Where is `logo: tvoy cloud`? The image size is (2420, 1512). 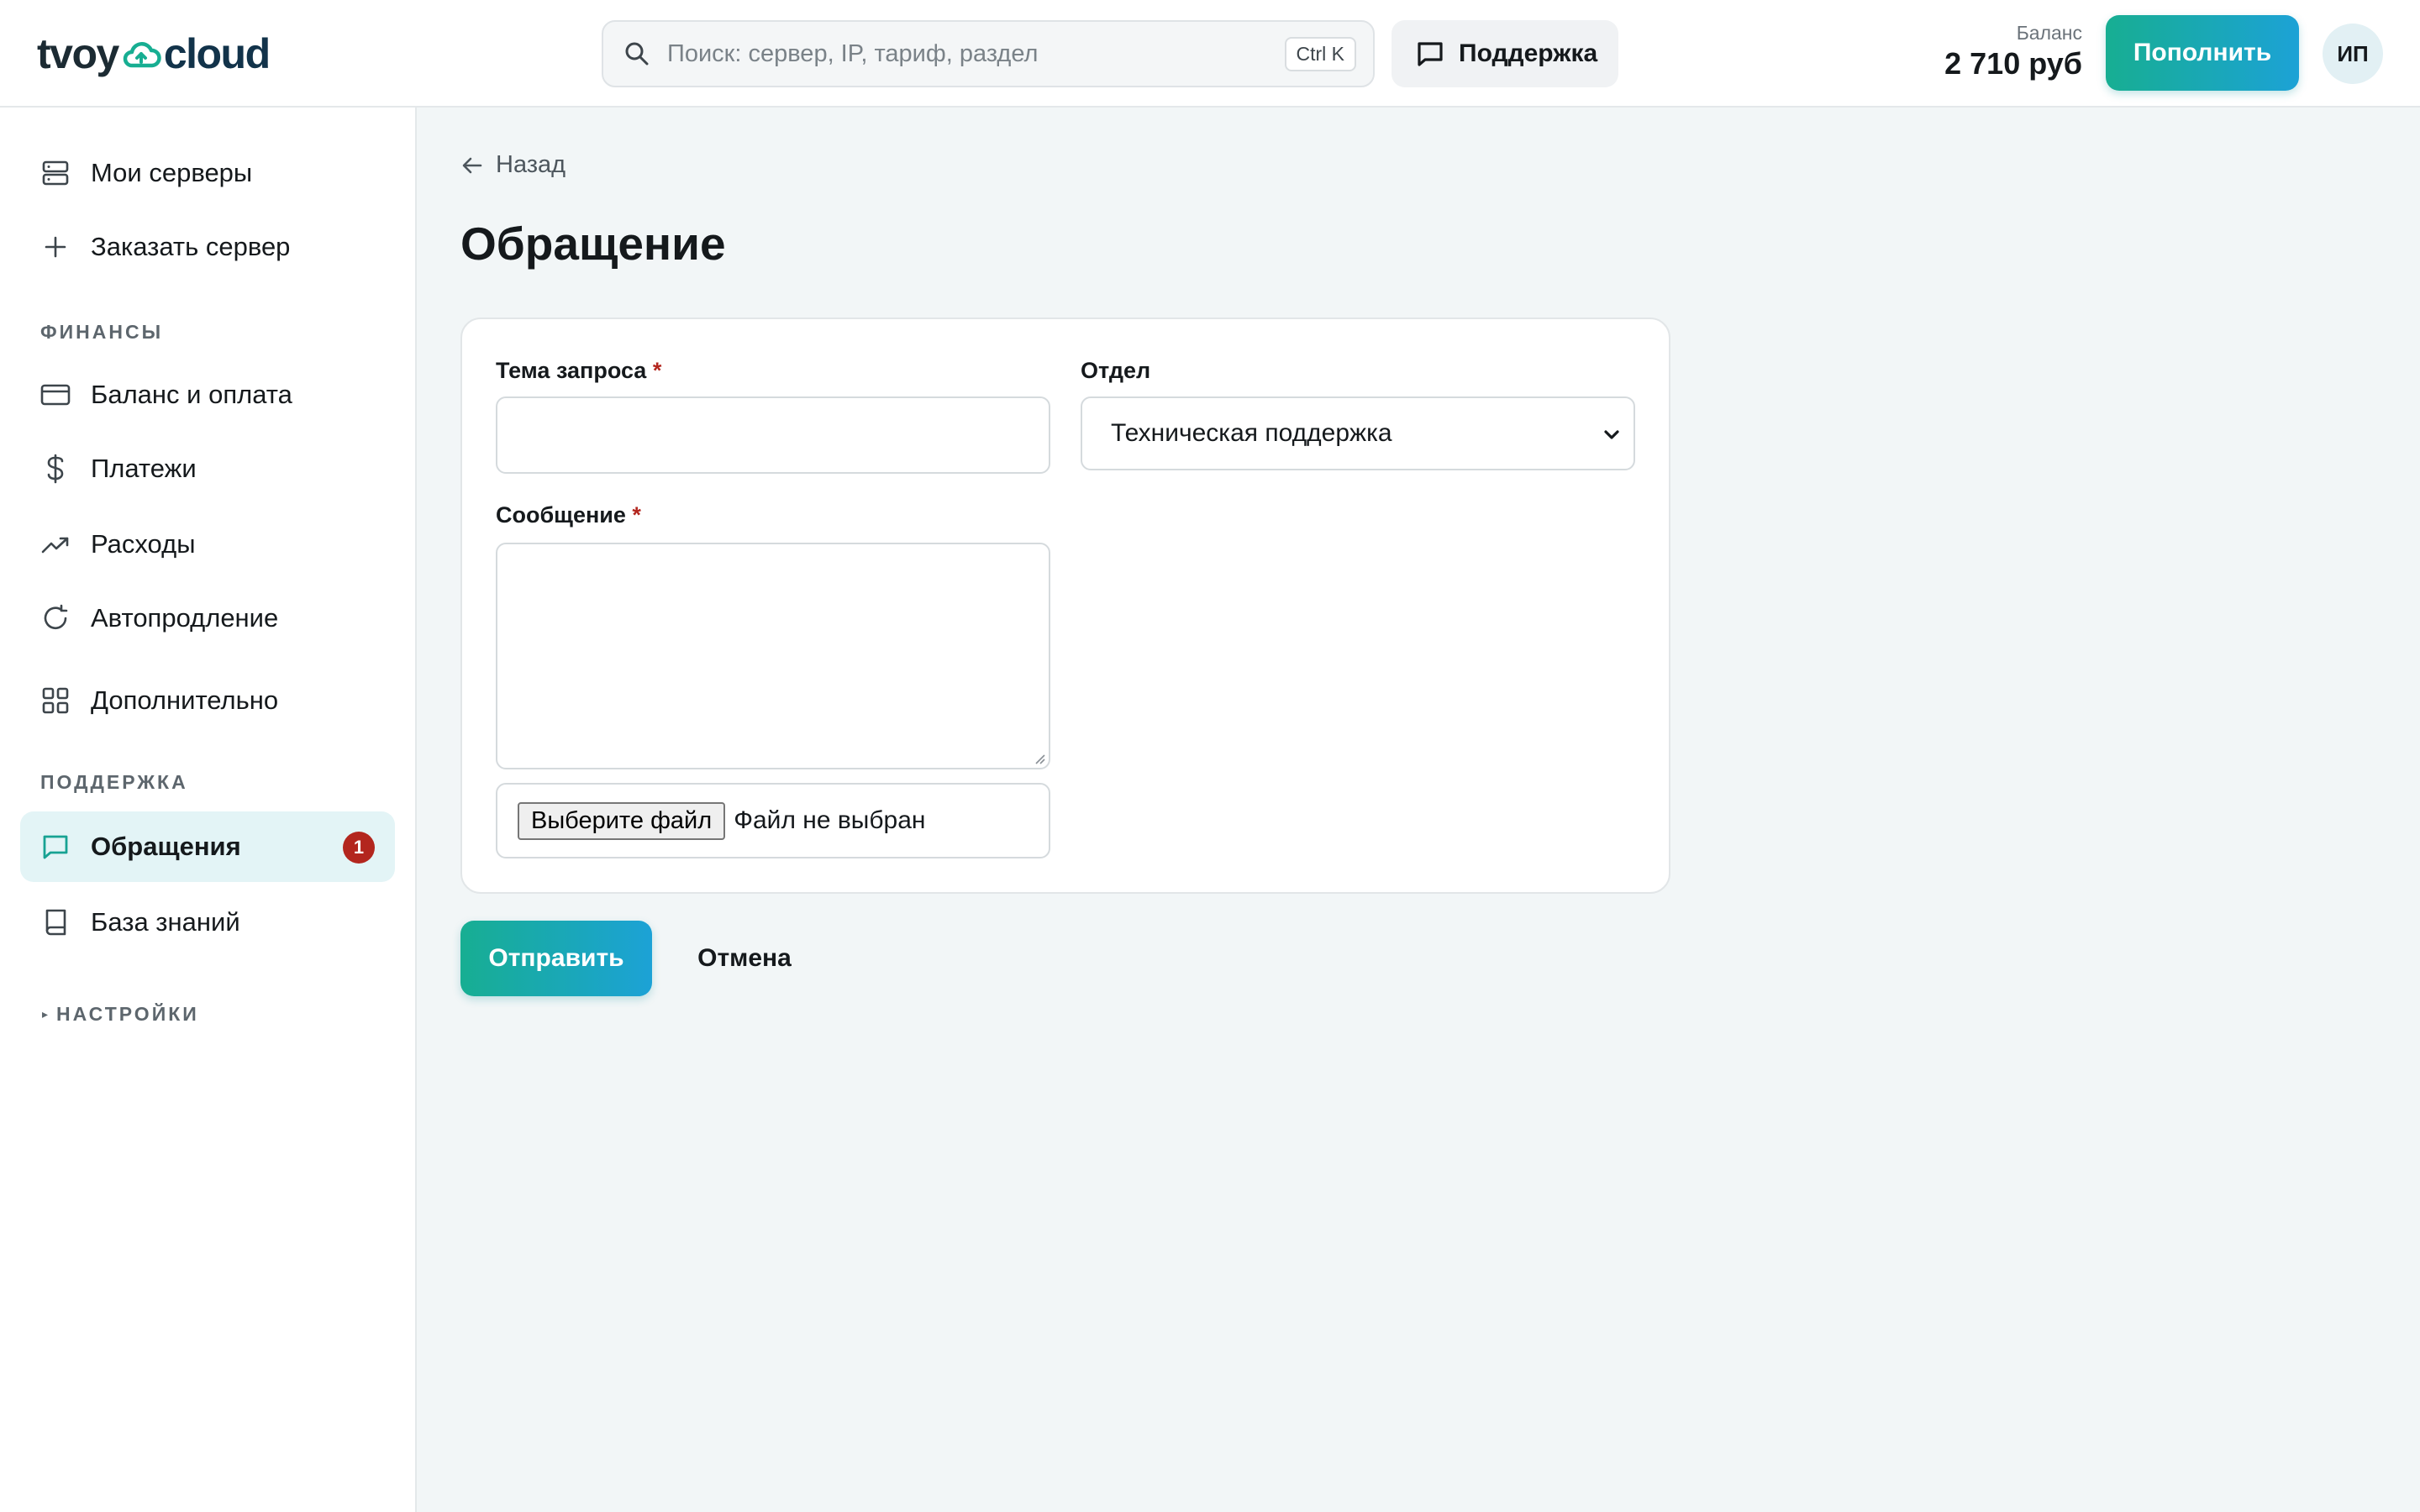
logo: tvoy cloud is located at coordinates (154, 53).